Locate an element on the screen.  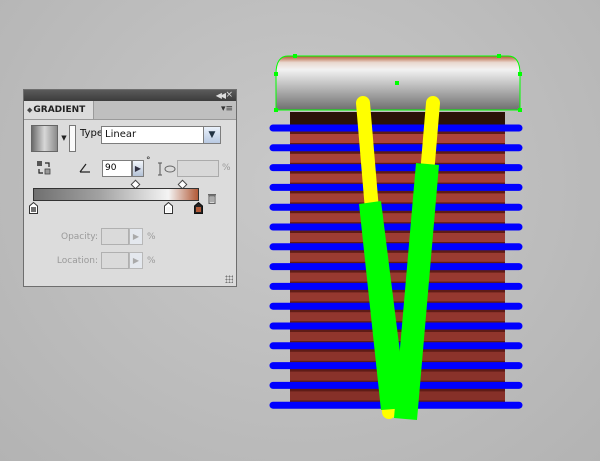
center-point is located at coordinates (397, 83).